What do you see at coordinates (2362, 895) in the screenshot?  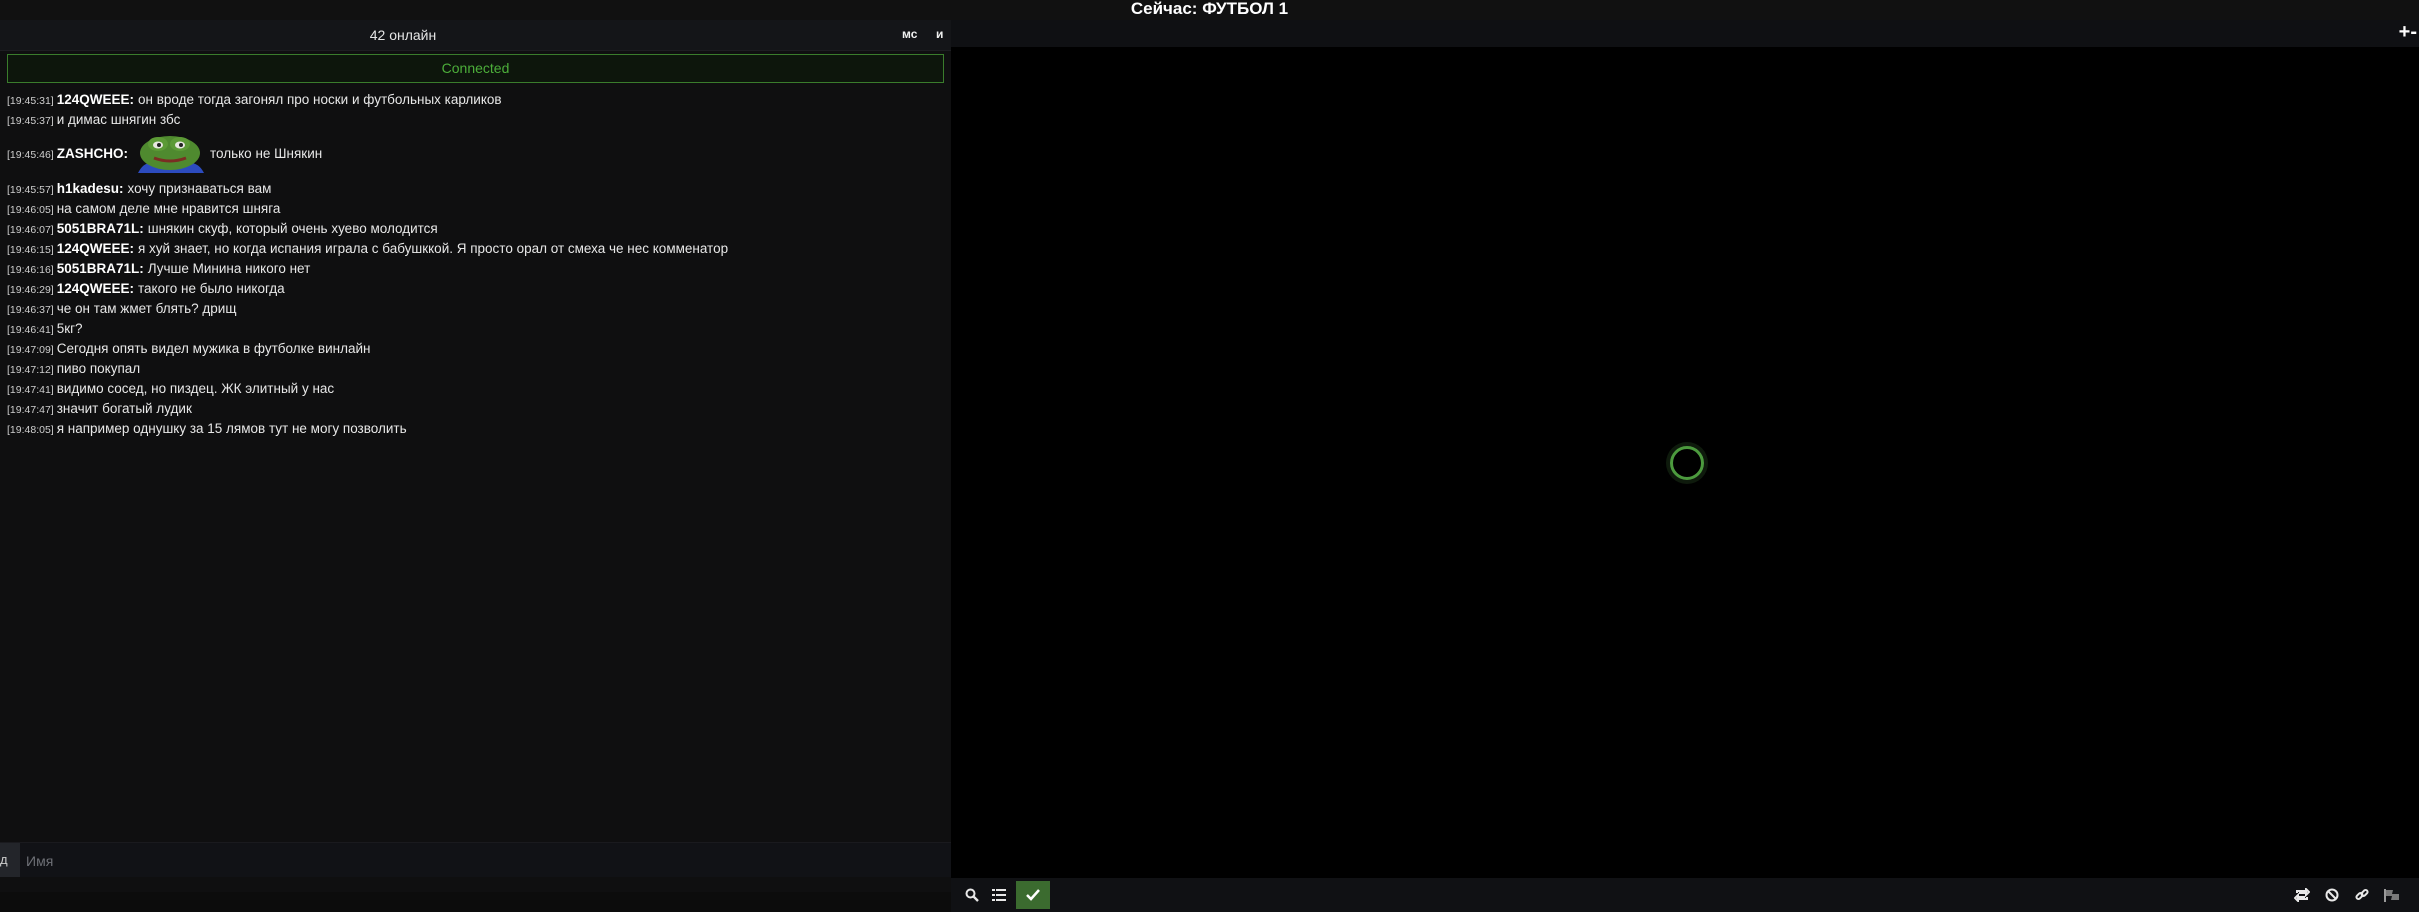 I see `link-icon` at bounding box center [2362, 895].